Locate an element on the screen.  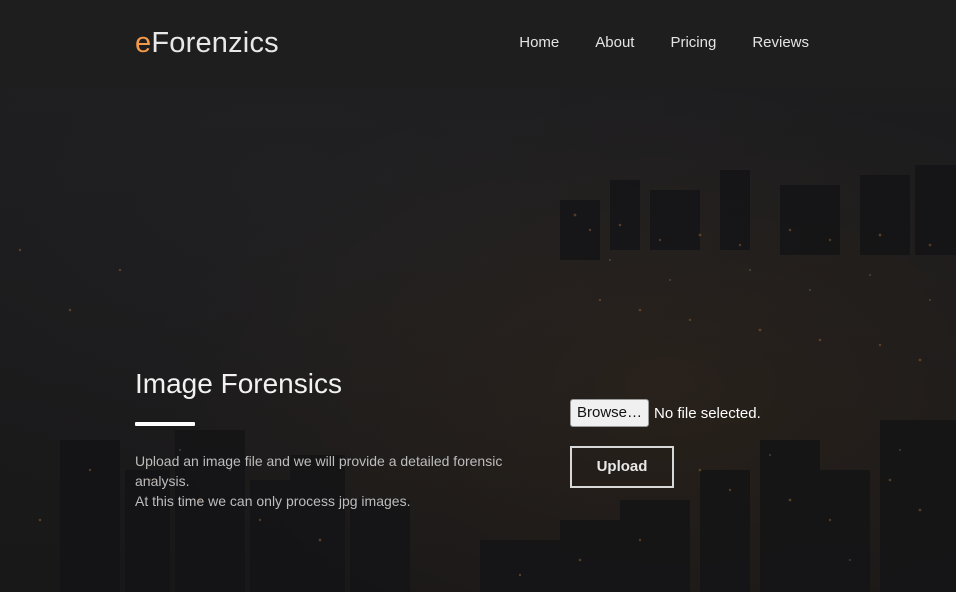
file-status-text: No file selected. is located at coordinates (707, 413).